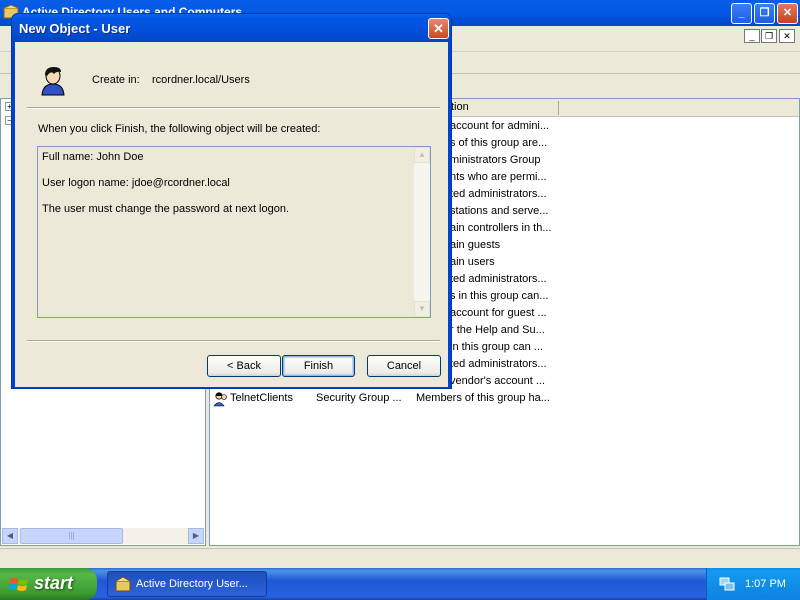  Describe the element at coordinates (400, 558) in the screenshot. I see `status-bar` at that location.